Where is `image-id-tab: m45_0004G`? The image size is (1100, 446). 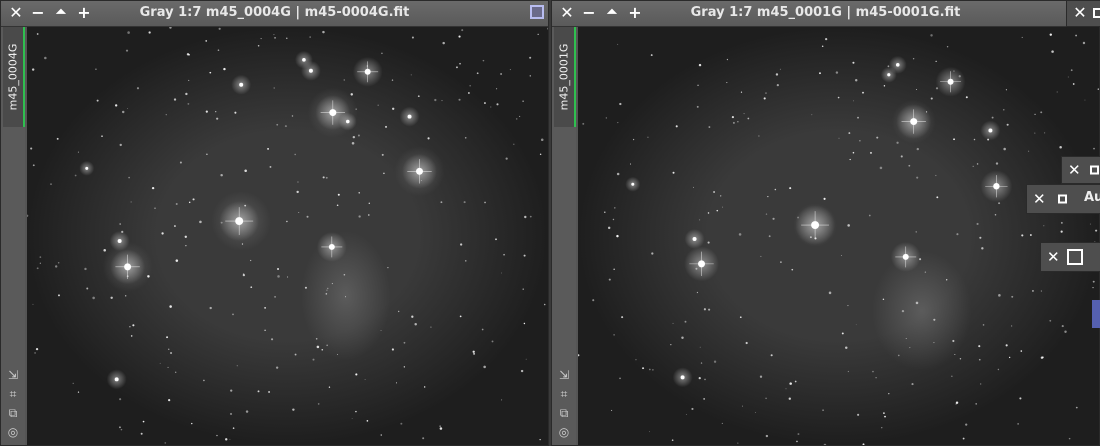
image-id-tab: m45_0004G is located at coordinates (14, 77).